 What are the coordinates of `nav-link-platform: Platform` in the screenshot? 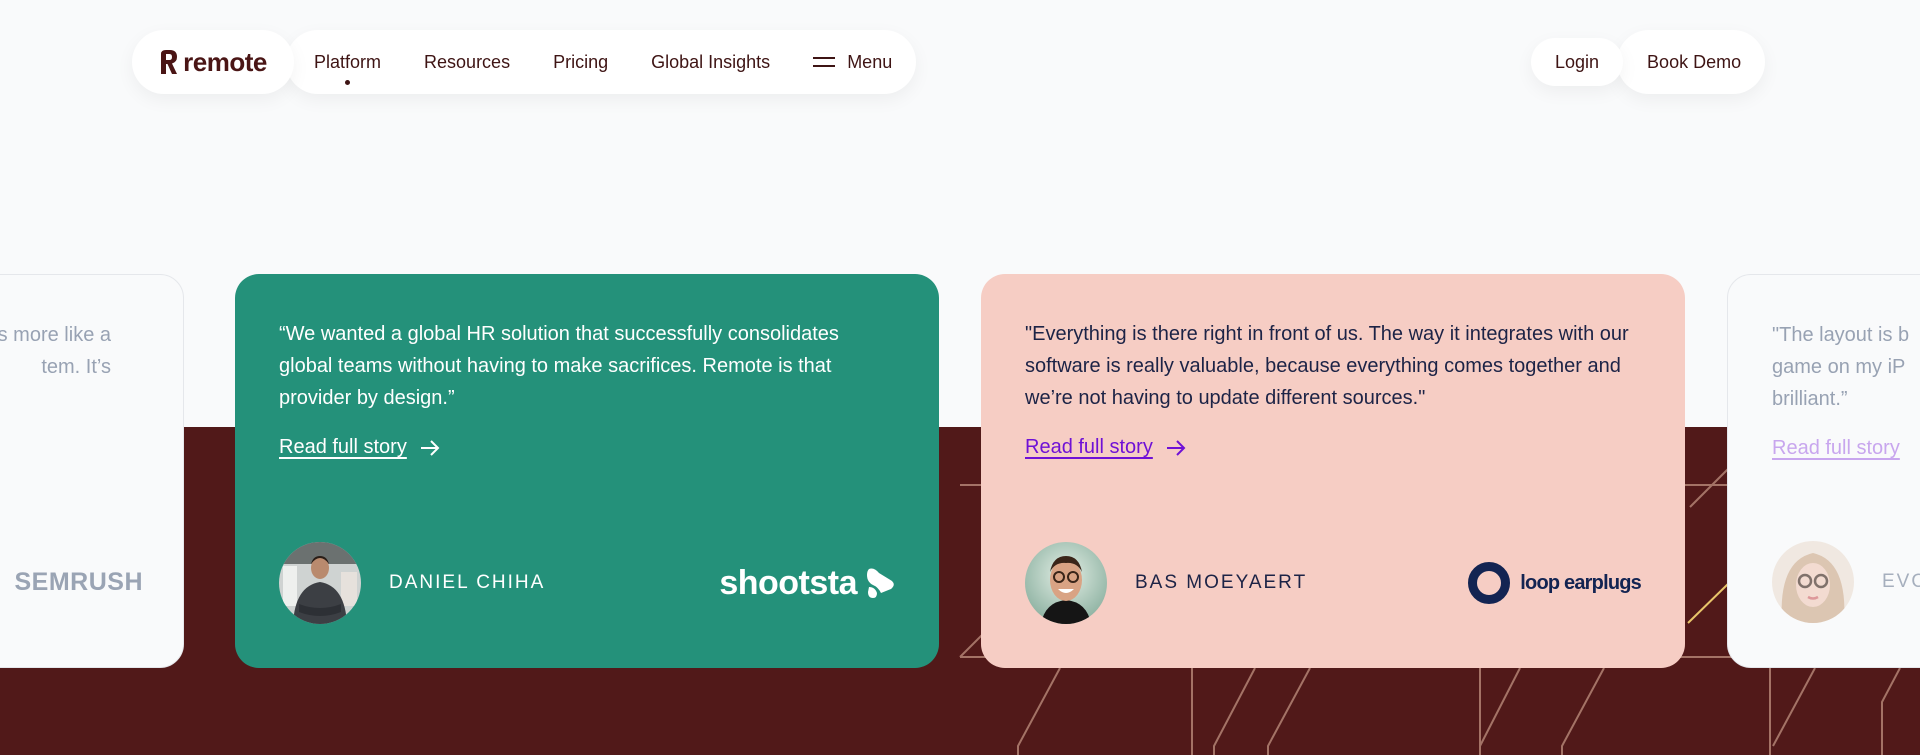 It's located at (348, 68).